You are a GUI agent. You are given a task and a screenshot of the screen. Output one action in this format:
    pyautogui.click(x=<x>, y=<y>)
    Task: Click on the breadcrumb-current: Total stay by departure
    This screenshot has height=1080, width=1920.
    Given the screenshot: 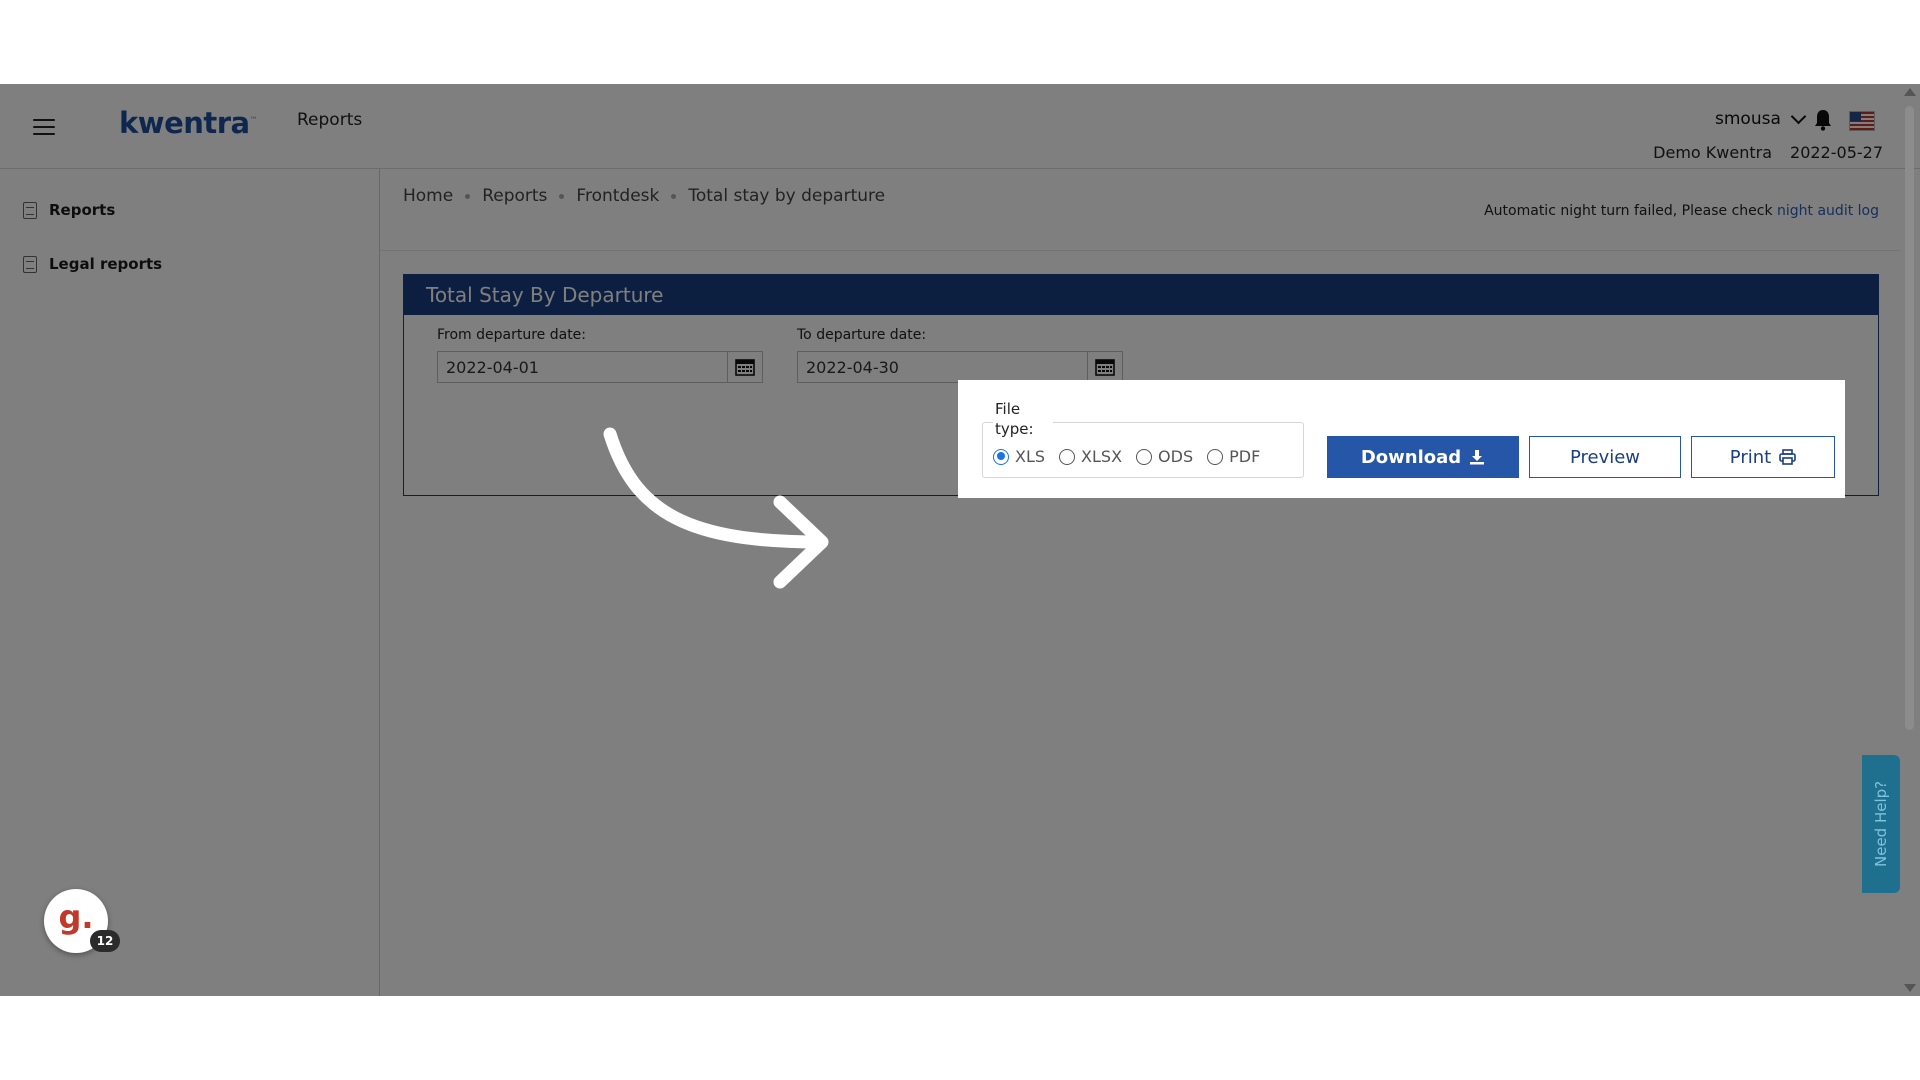 What is the action you would take?
    pyautogui.click(x=787, y=196)
    